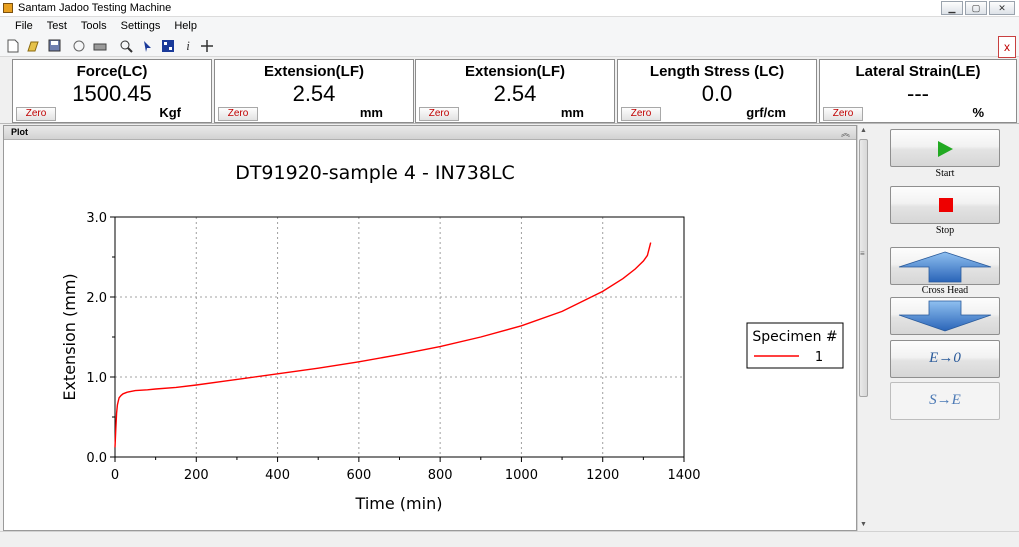  I want to click on start-label: Start, so click(945, 173).